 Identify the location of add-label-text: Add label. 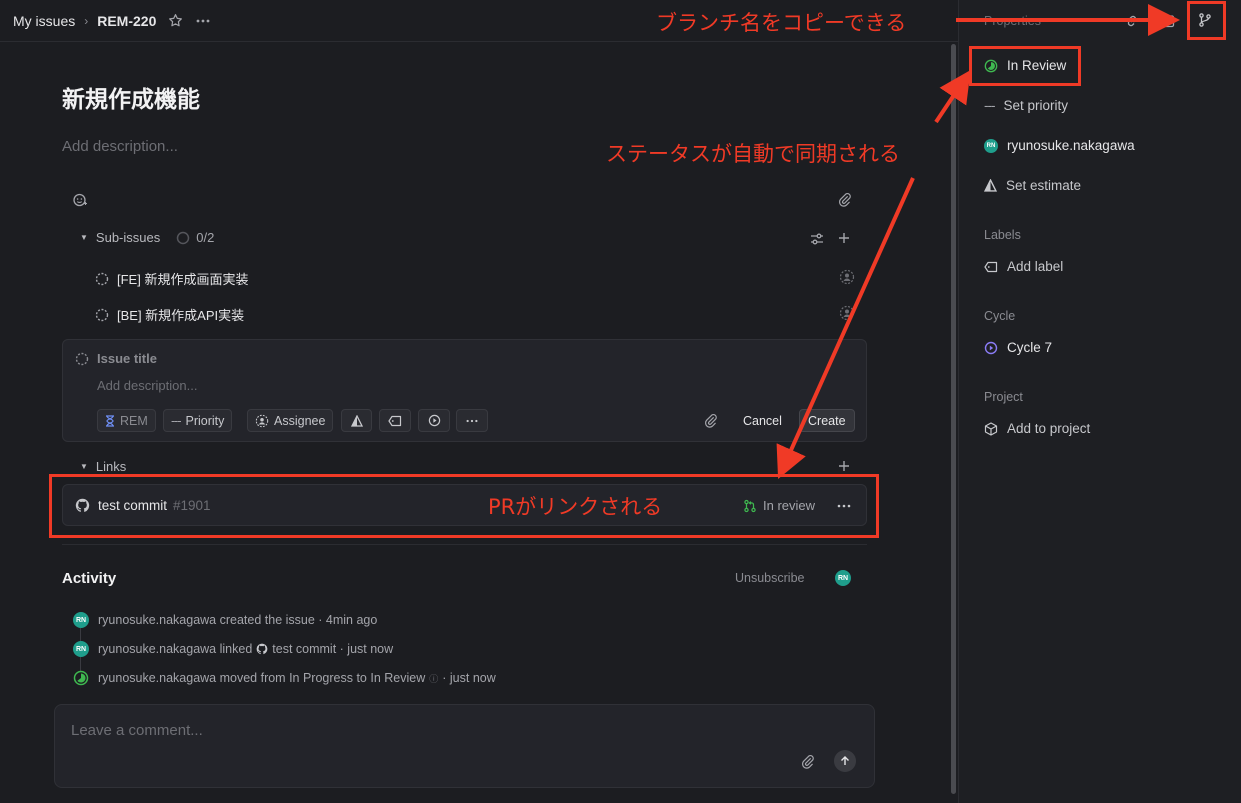
(1035, 266).